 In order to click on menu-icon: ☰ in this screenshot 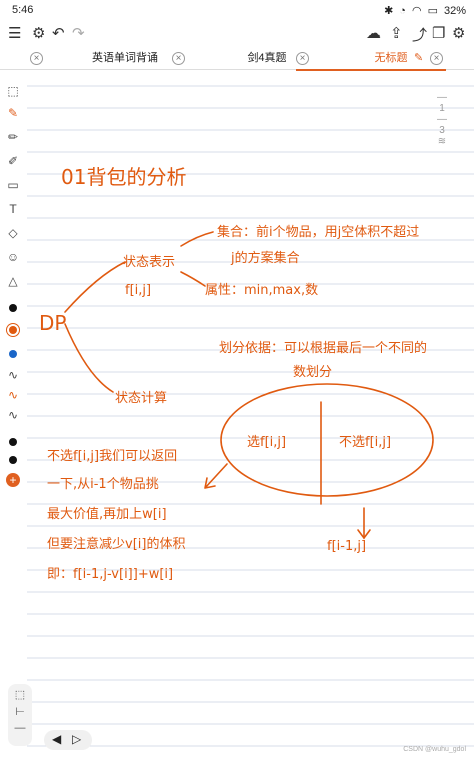, I will do `click(14, 33)`.